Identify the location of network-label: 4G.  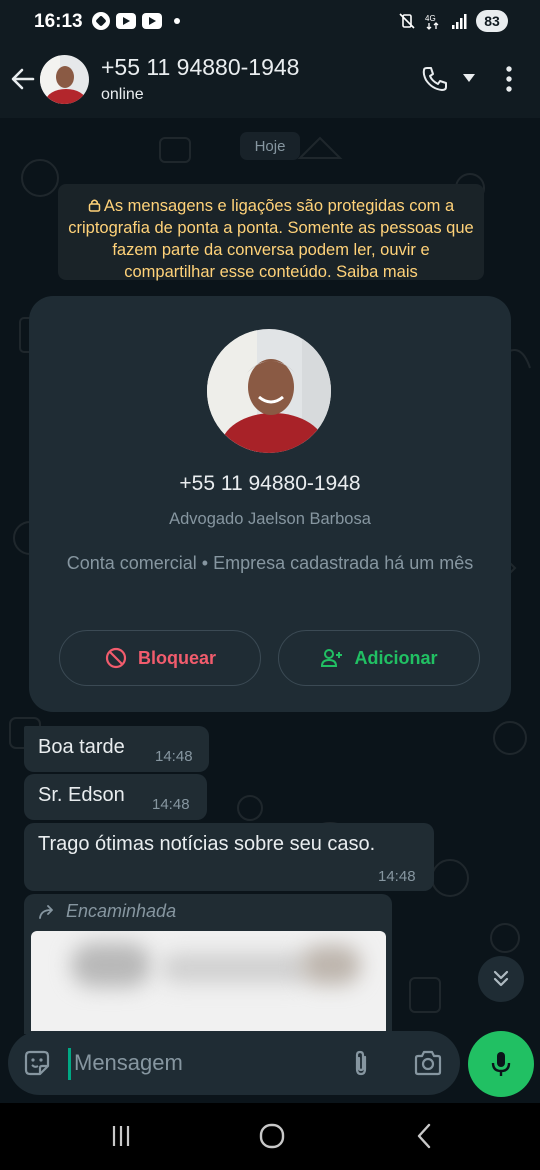
(430, 18).